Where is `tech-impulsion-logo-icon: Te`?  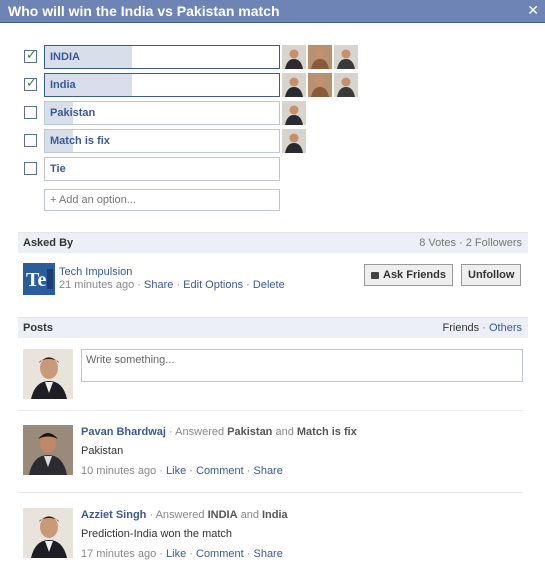
tech-impulsion-logo-icon: Te is located at coordinates (39, 279).